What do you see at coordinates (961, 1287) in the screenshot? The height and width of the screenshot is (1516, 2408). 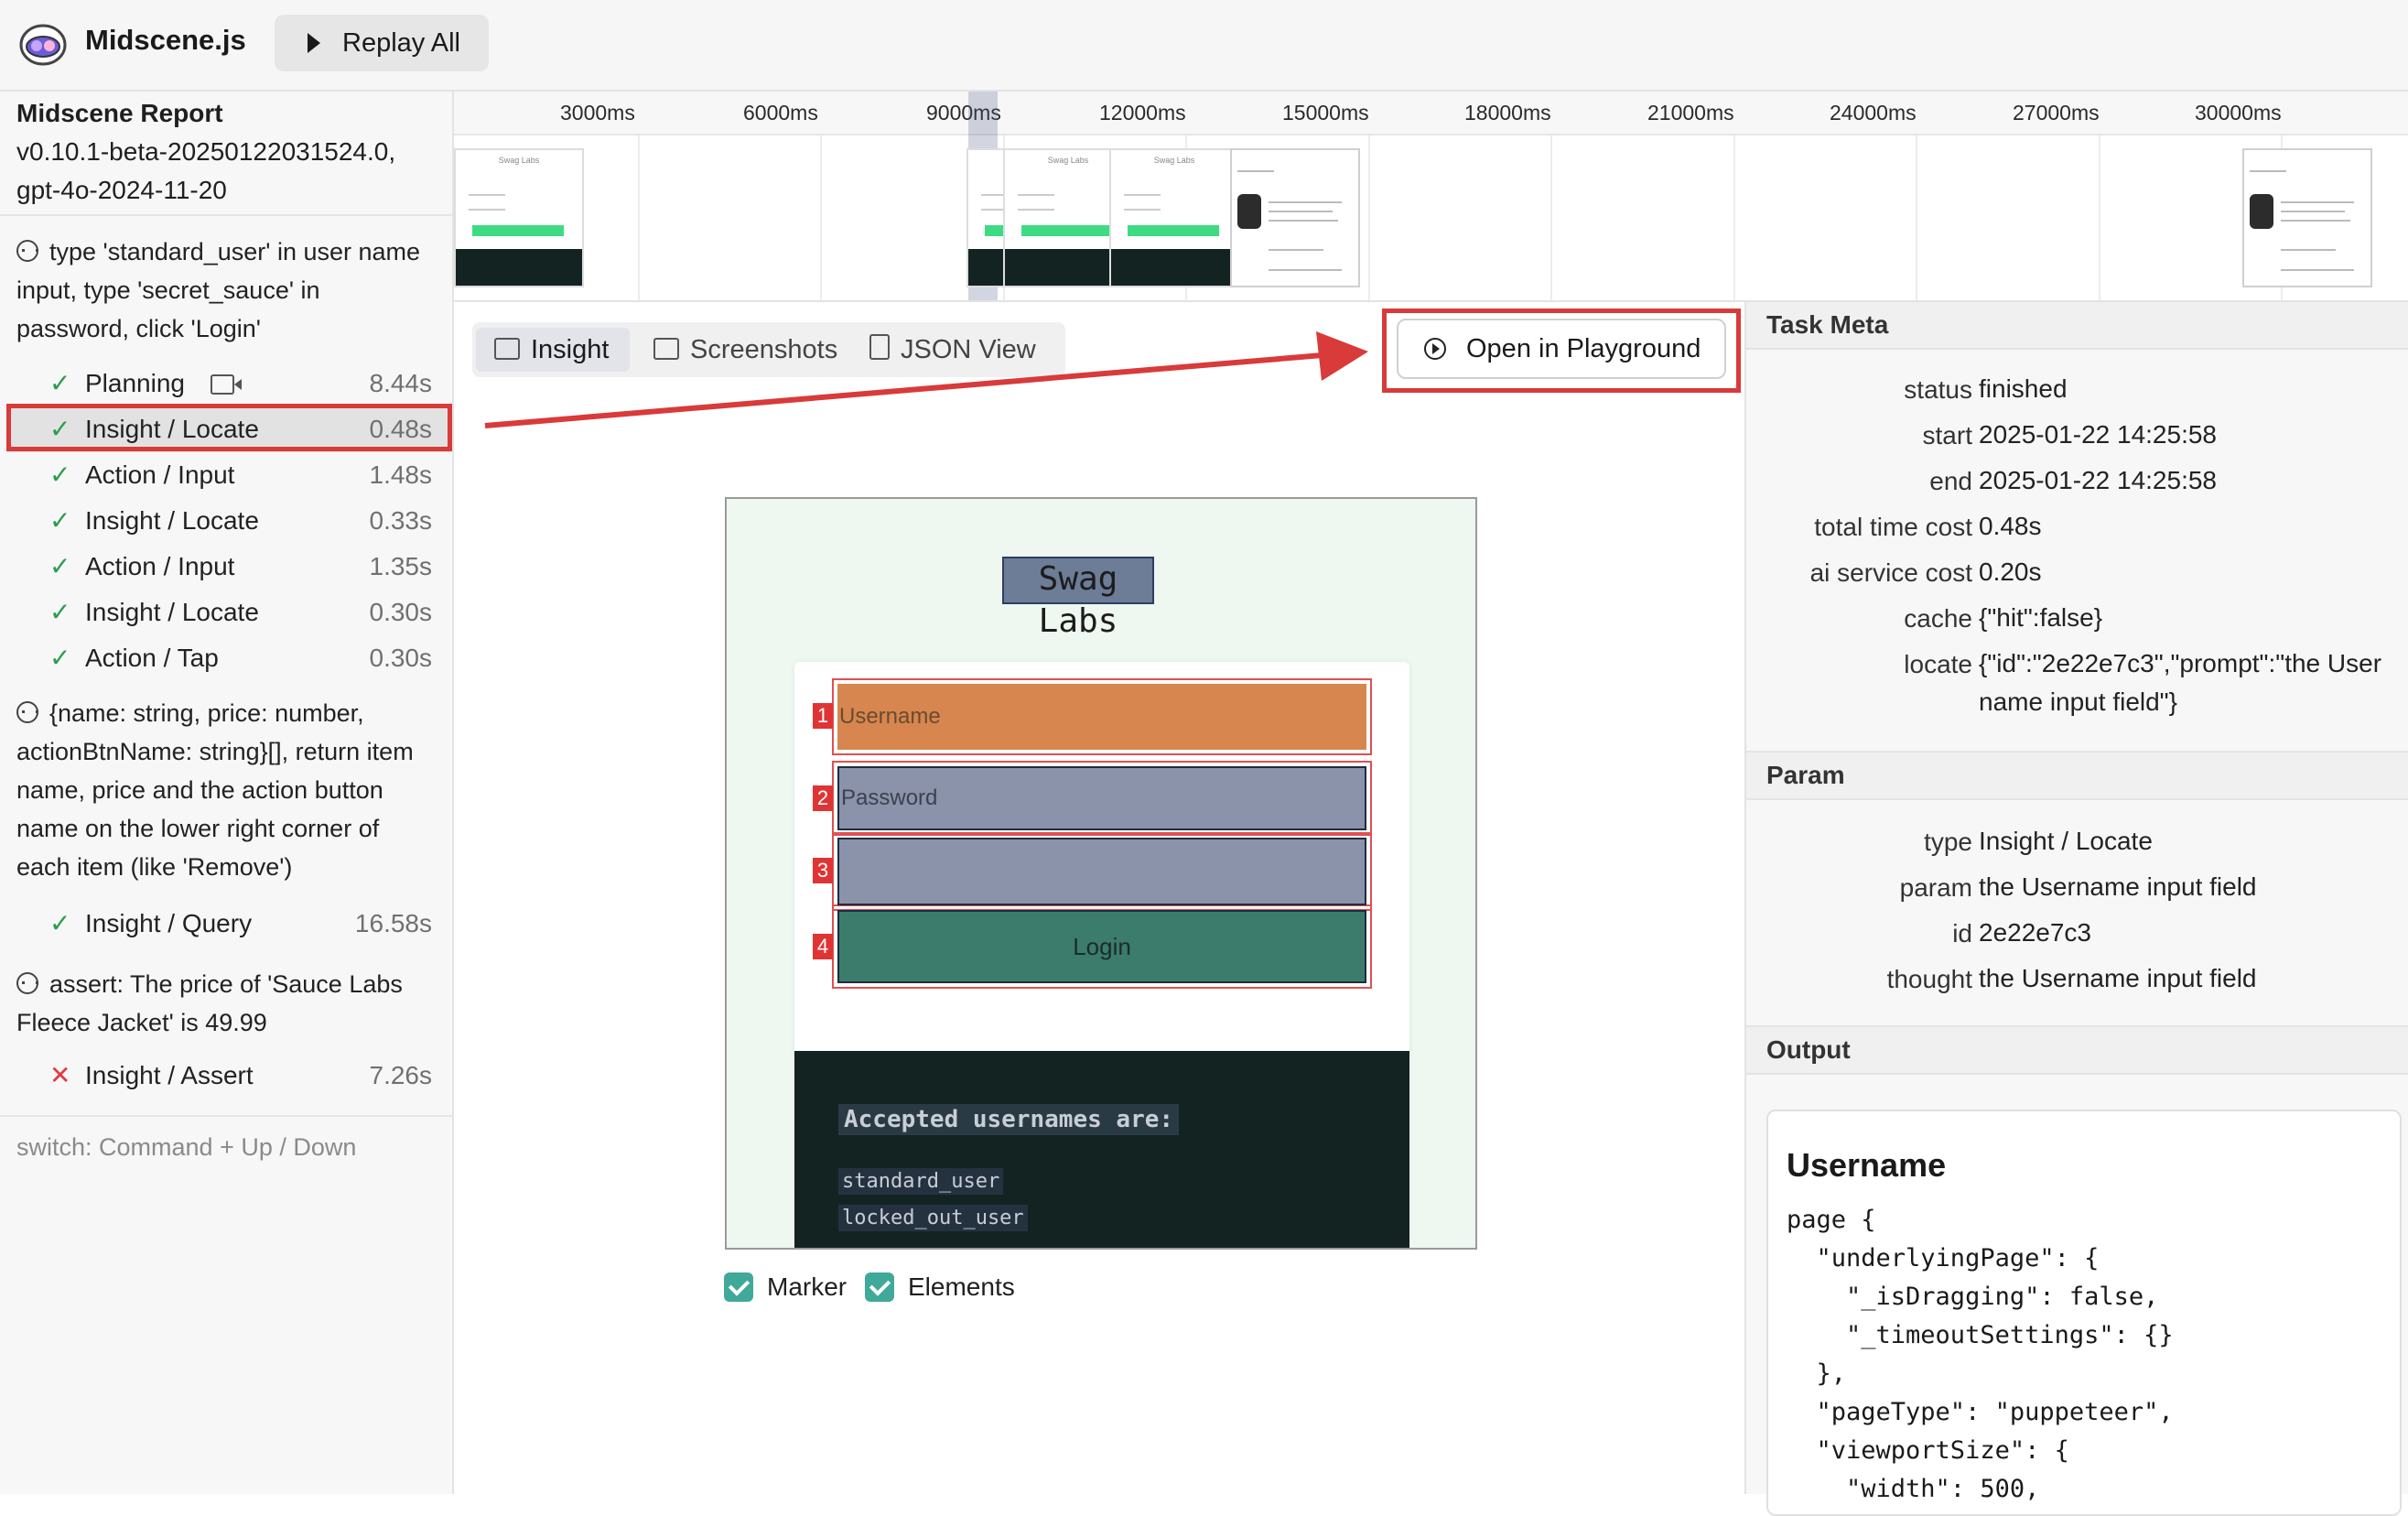 I see `elements-label: Elements` at bounding box center [961, 1287].